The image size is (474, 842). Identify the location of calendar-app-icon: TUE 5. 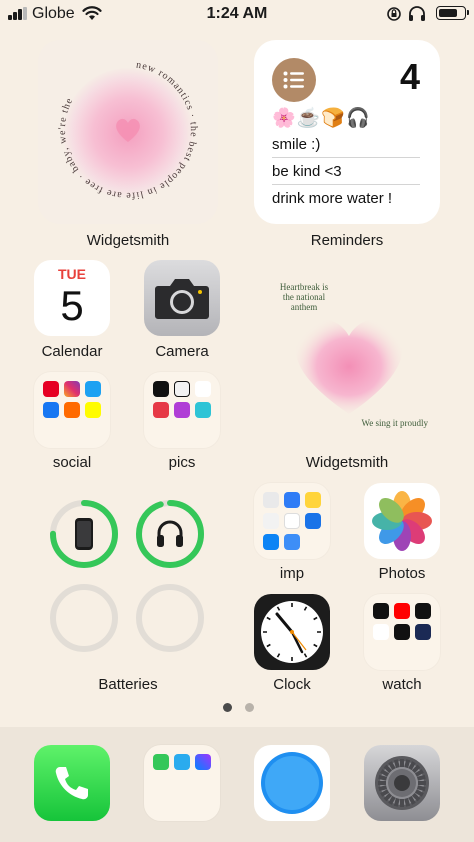
(72, 298).